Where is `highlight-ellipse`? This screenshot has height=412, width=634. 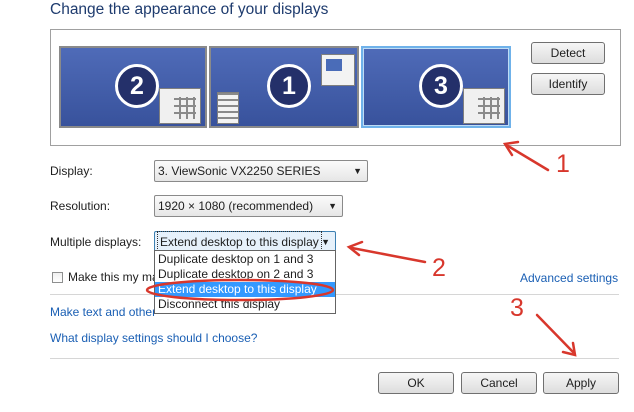 highlight-ellipse is located at coordinates (240, 290).